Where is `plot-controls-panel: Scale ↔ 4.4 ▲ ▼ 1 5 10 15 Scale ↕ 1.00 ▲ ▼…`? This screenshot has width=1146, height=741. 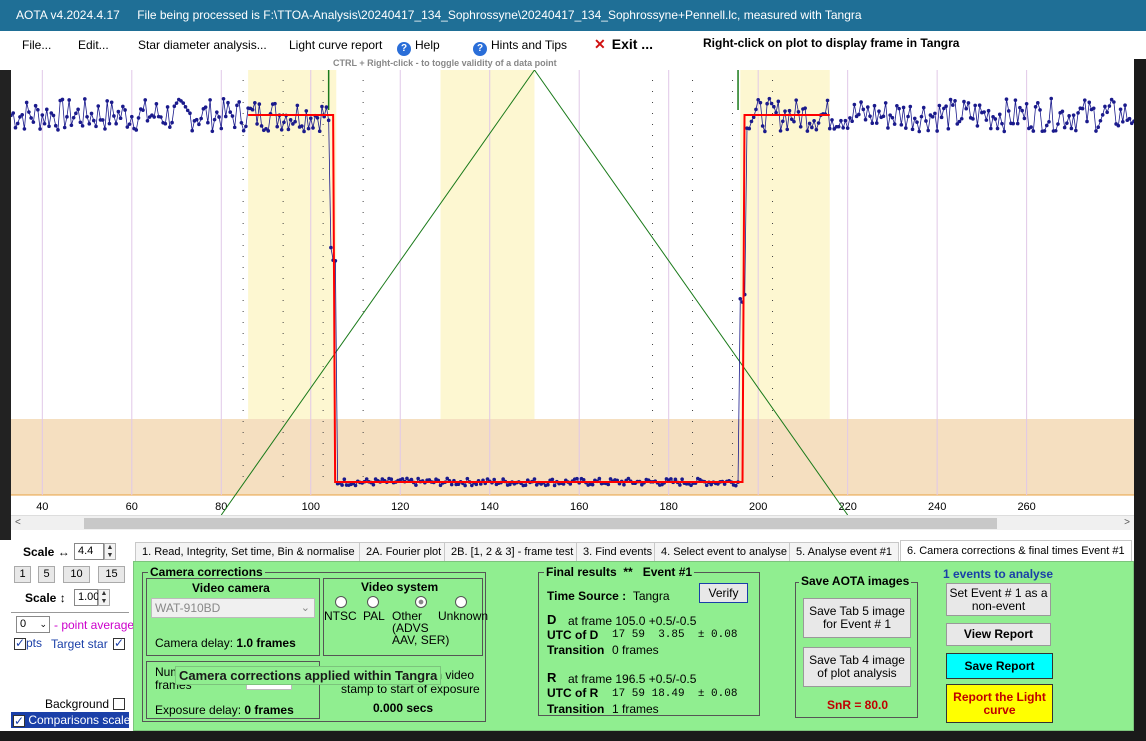
plot-controls-panel: Scale ↔ 4.4 ▲ ▼ 1 5 10 15 Scale ↕ 1.00 ▲ ▼… is located at coordinates (72, 635).